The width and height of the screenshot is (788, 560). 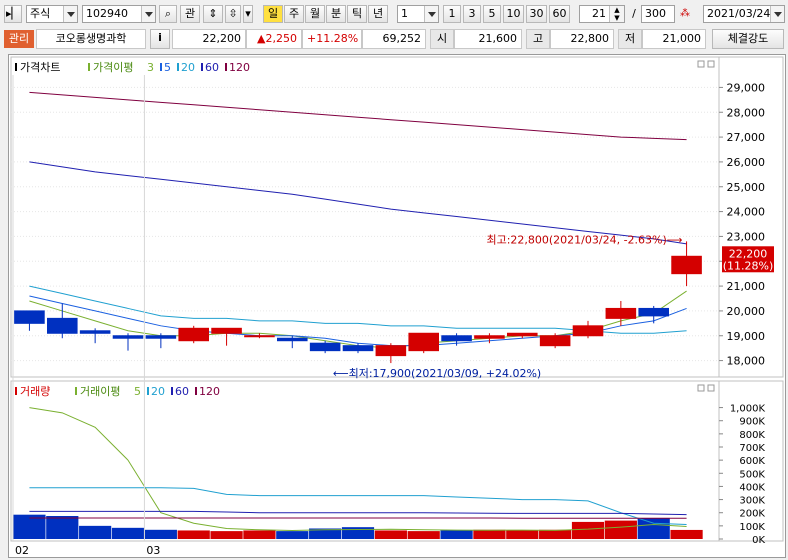 What do you see at coordinates (52, 14) in the screenshot?
I see `market-select: 주식` at bounding box center [52, 14].